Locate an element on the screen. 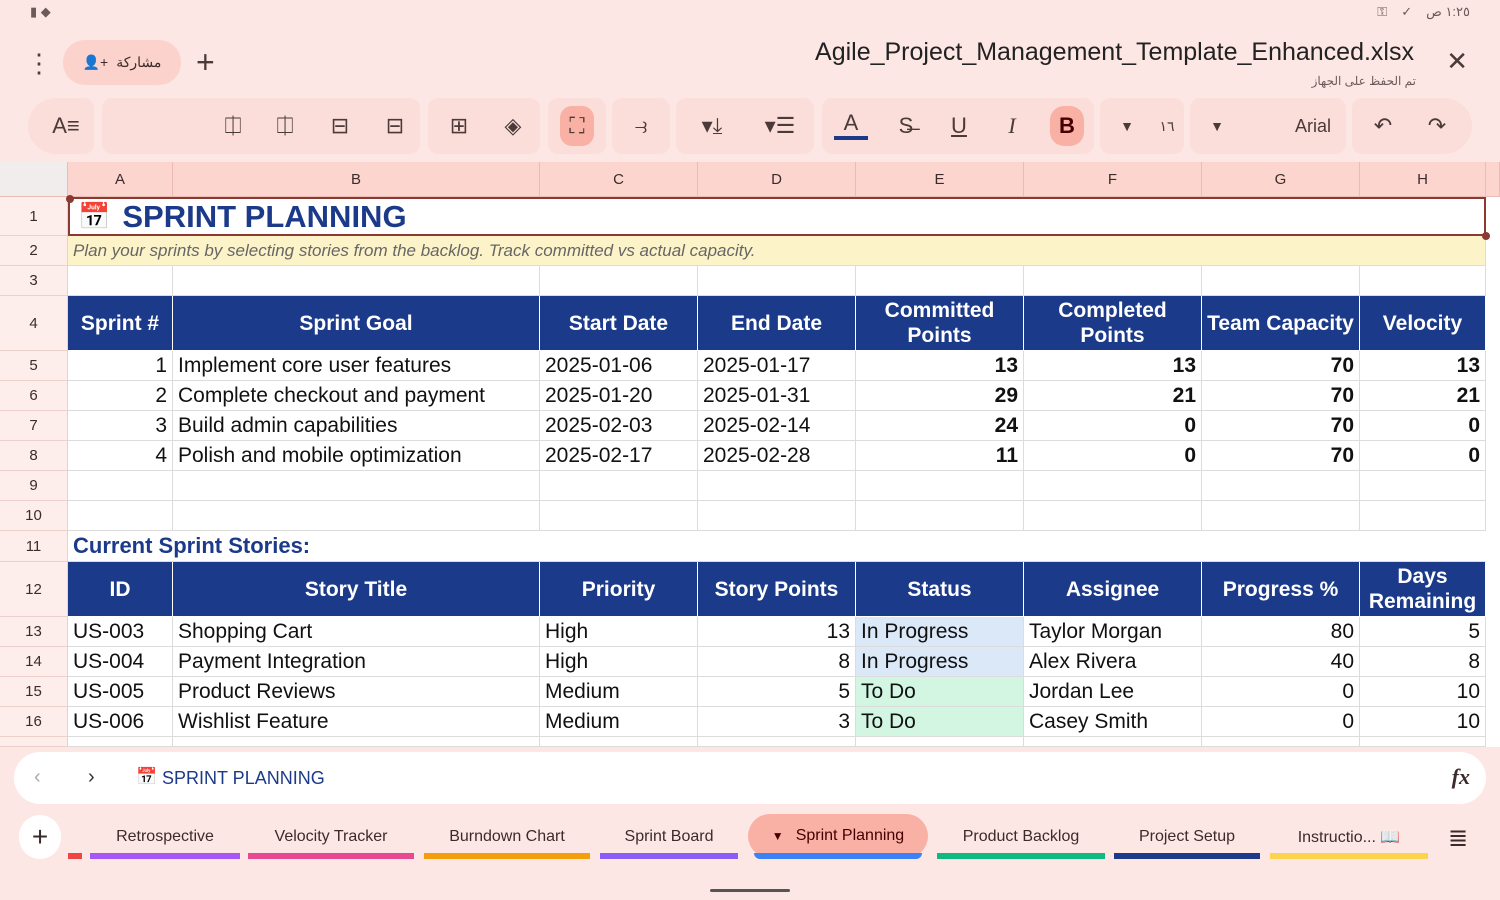 This screenshot has width=1500, height=900. column-header-h: H is located at coordinates (1423, 179).